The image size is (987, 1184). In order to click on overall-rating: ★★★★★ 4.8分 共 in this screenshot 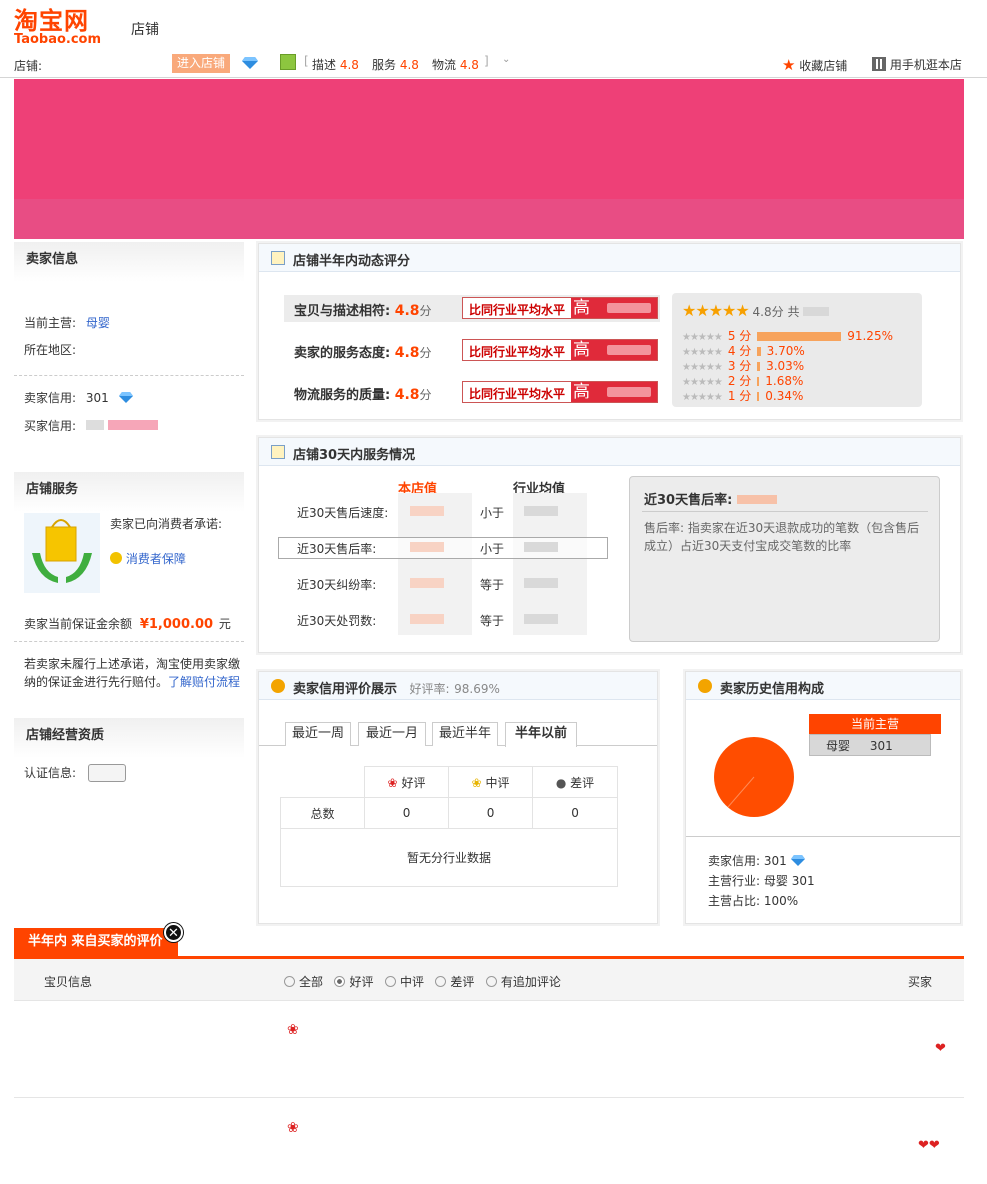, I will do `click(756, 310)`.